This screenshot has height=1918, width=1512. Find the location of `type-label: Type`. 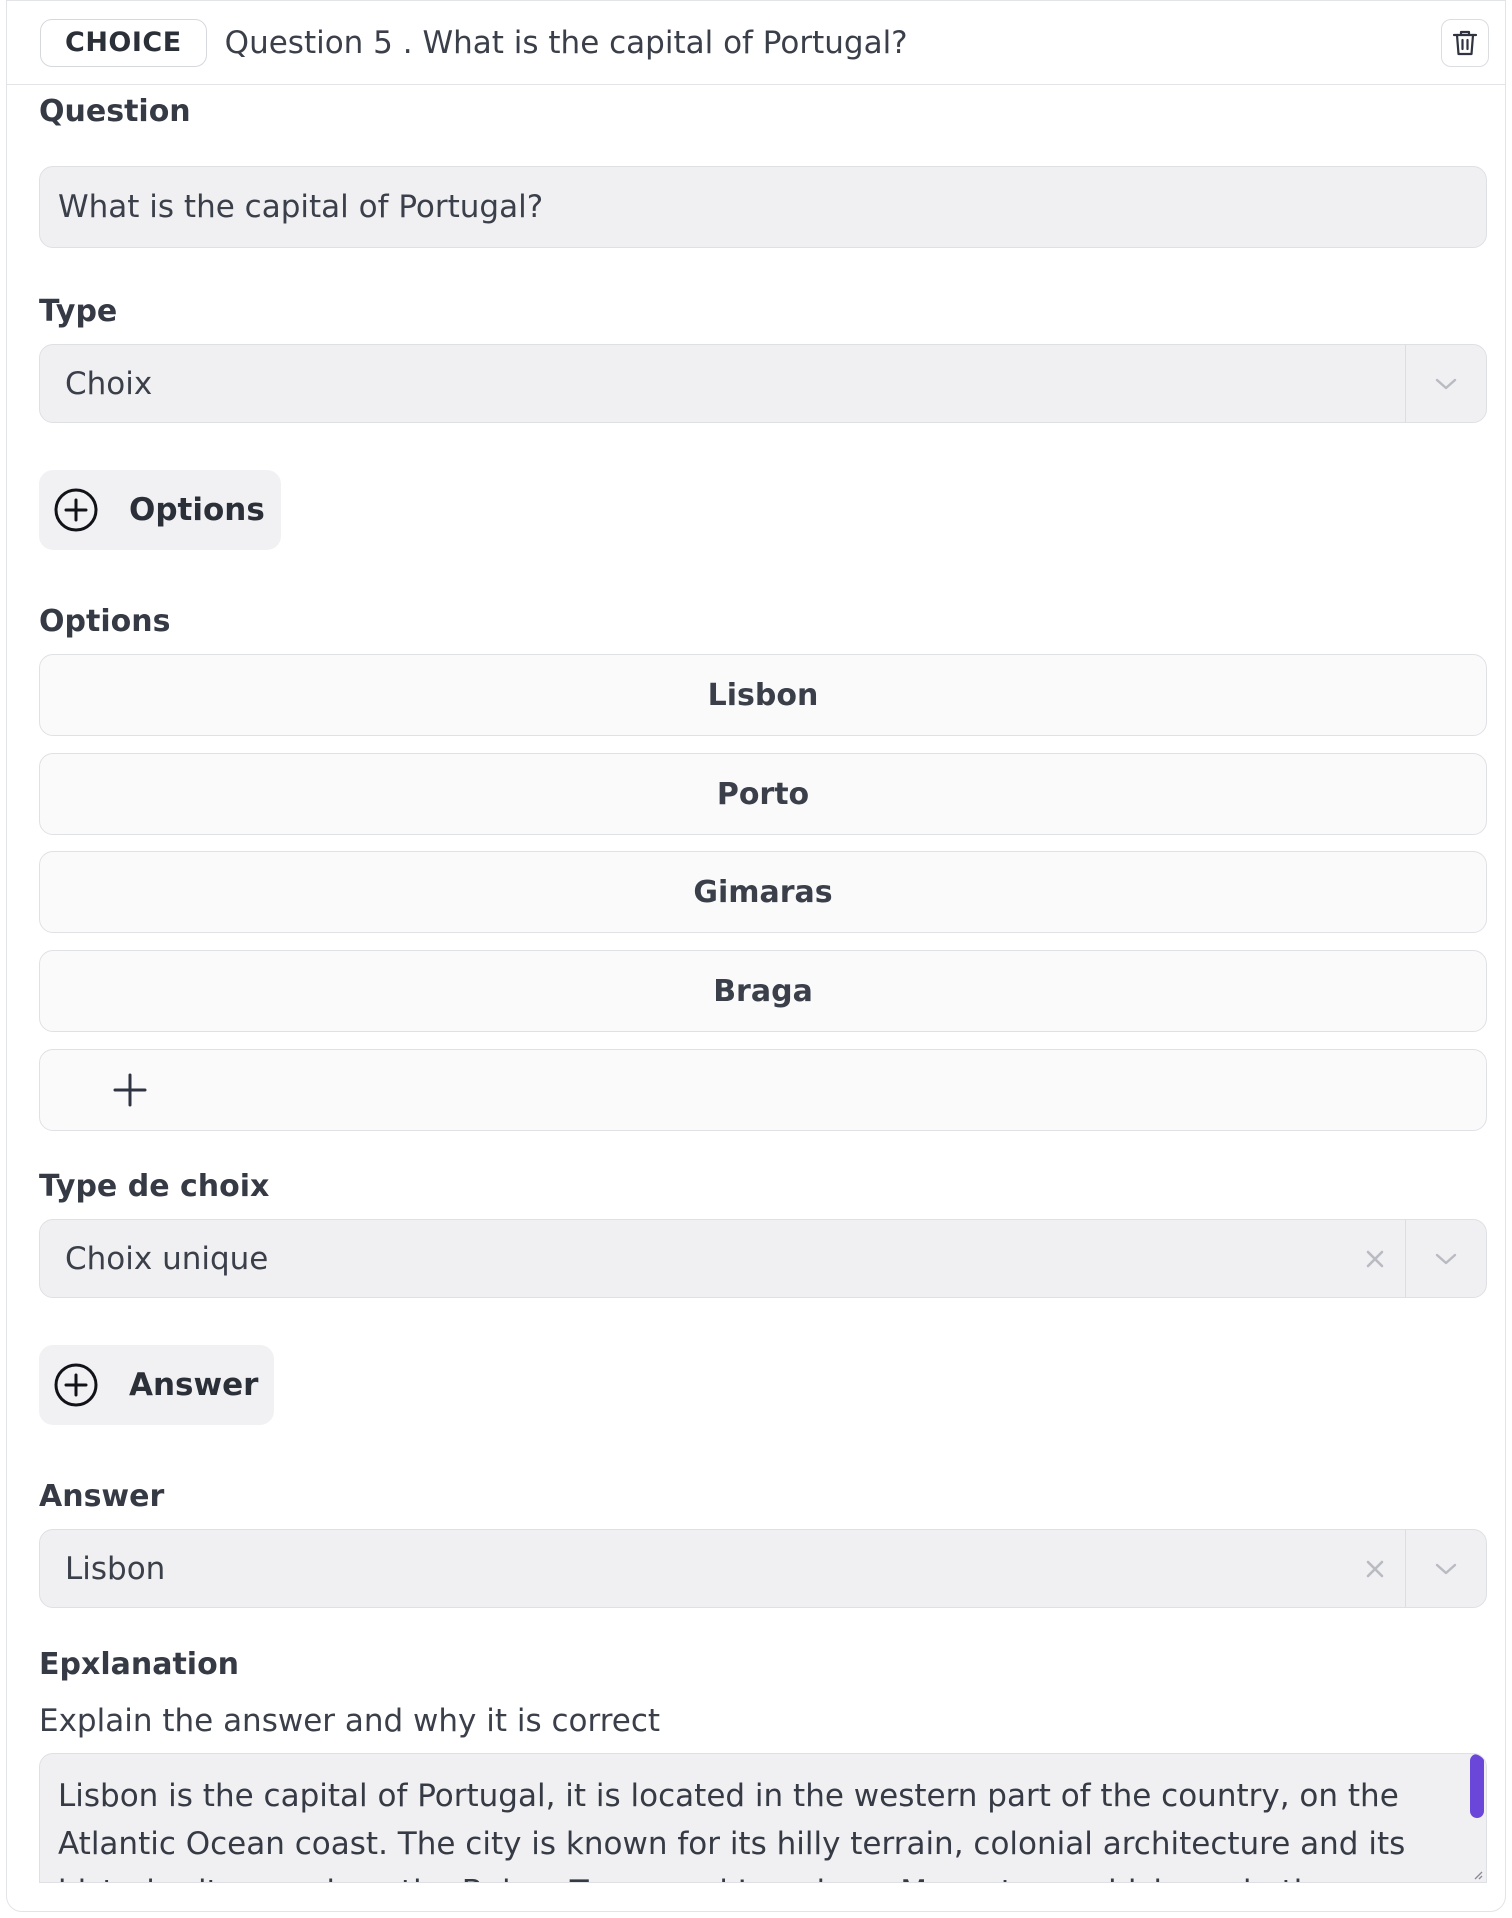

type-label: Type is located at coordinates (78, 311).